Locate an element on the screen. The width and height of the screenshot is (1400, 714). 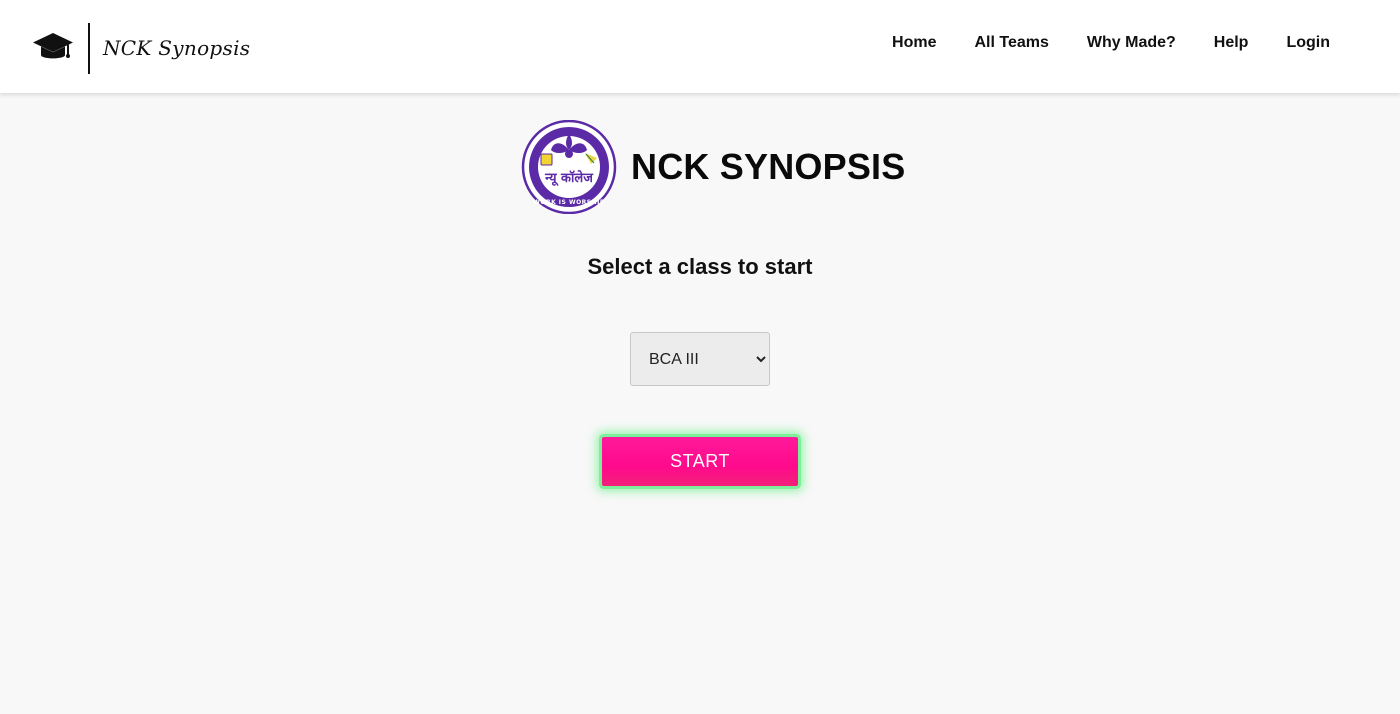
college-logo: न्यू कॉलेज WORK IS WORSHIP is located at coordinates (569, 167).